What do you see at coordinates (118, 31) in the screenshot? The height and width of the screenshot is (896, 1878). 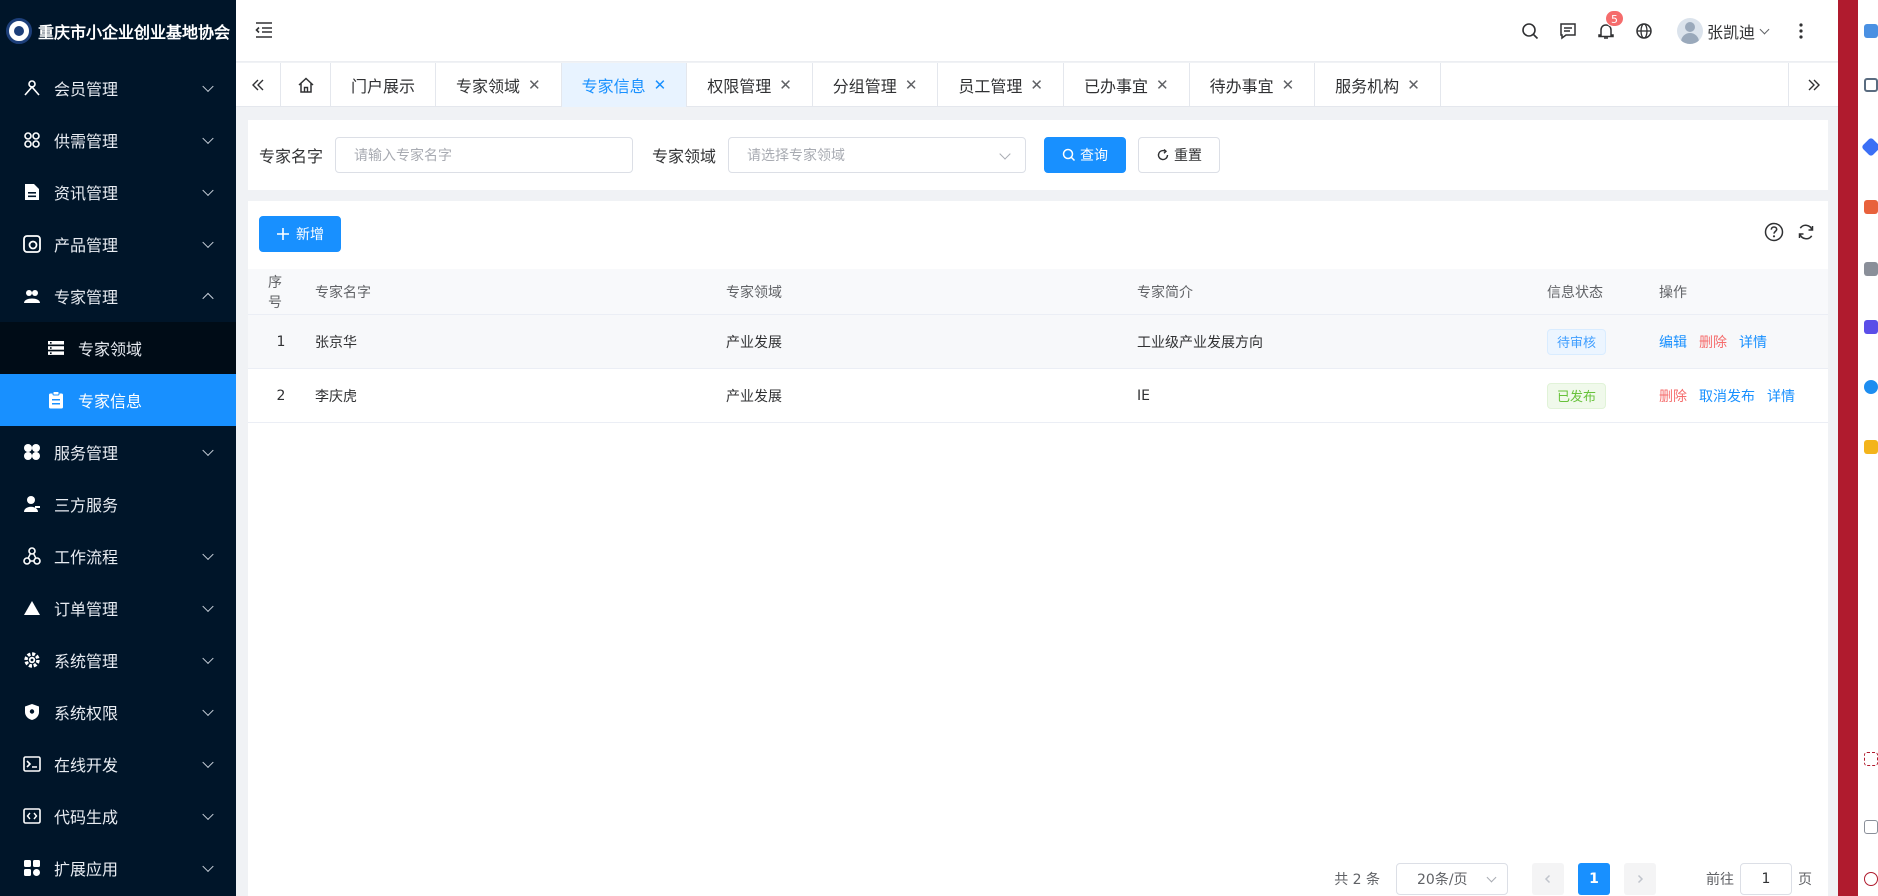 I see `app-logo: 重庆市小企业创业基地协会` at bounding box center [118, 31].